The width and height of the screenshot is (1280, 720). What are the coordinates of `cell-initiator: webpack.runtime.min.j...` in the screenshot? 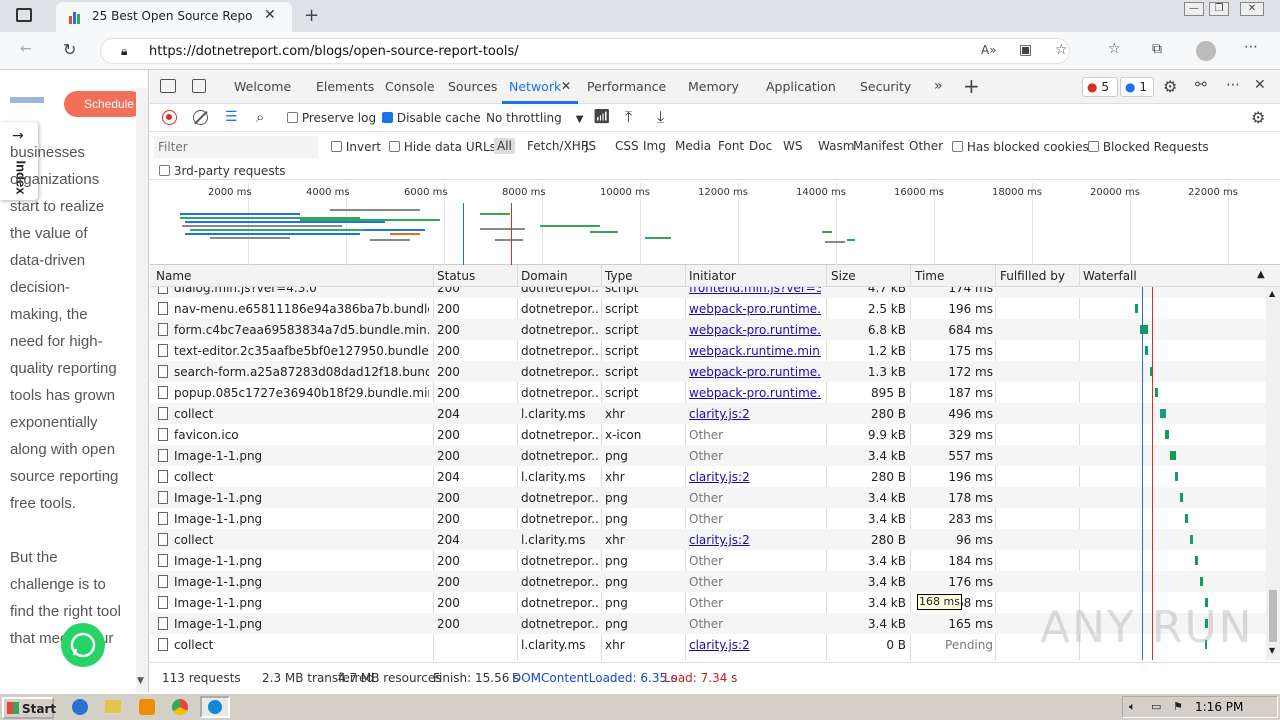 It's located at (755, 351).